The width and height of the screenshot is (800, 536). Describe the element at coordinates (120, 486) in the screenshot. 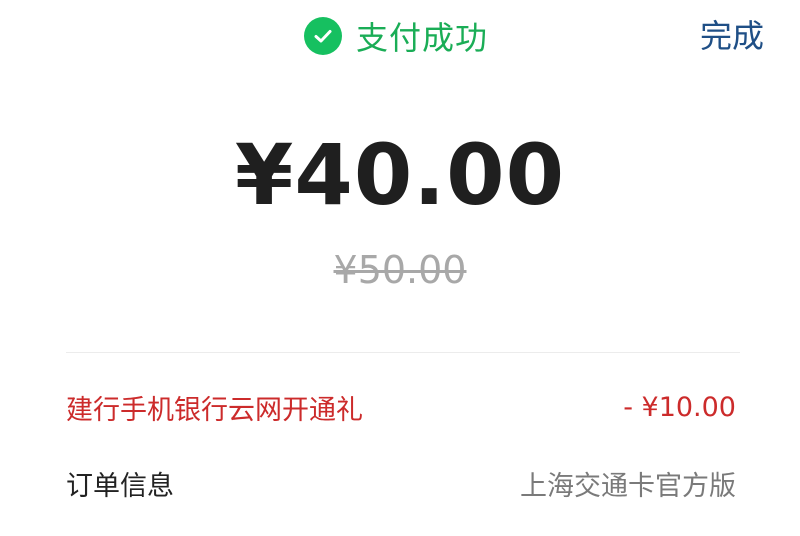

I see `order-info-label: 订单信息` at that location.